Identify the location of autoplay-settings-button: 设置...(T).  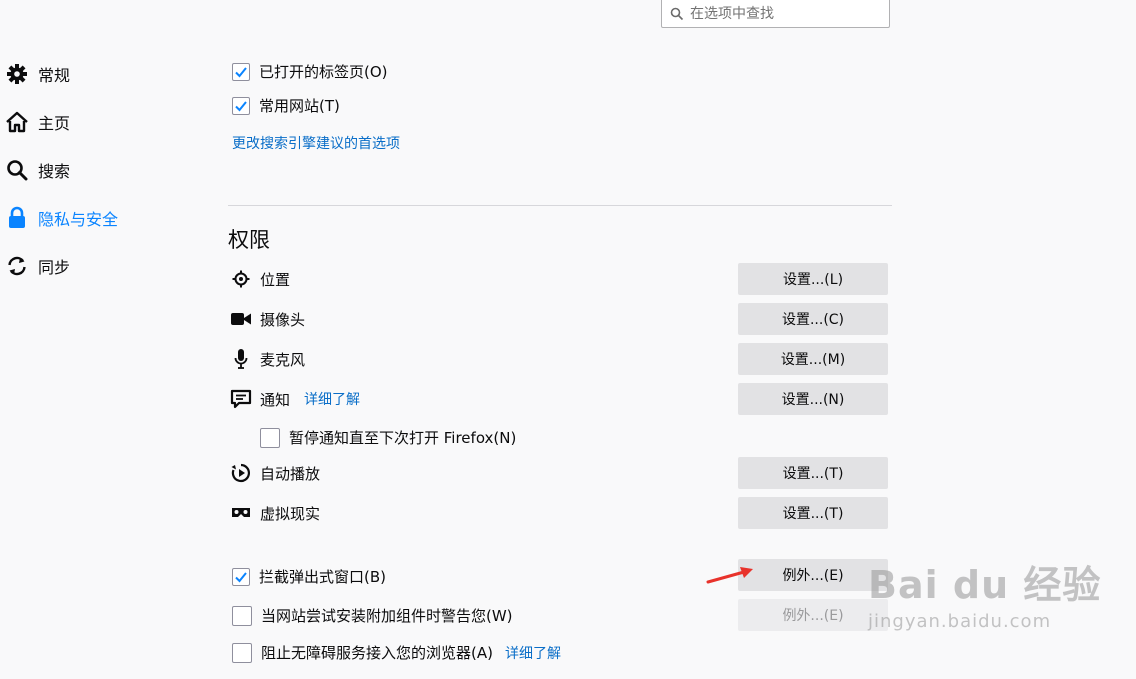
(813, 473).